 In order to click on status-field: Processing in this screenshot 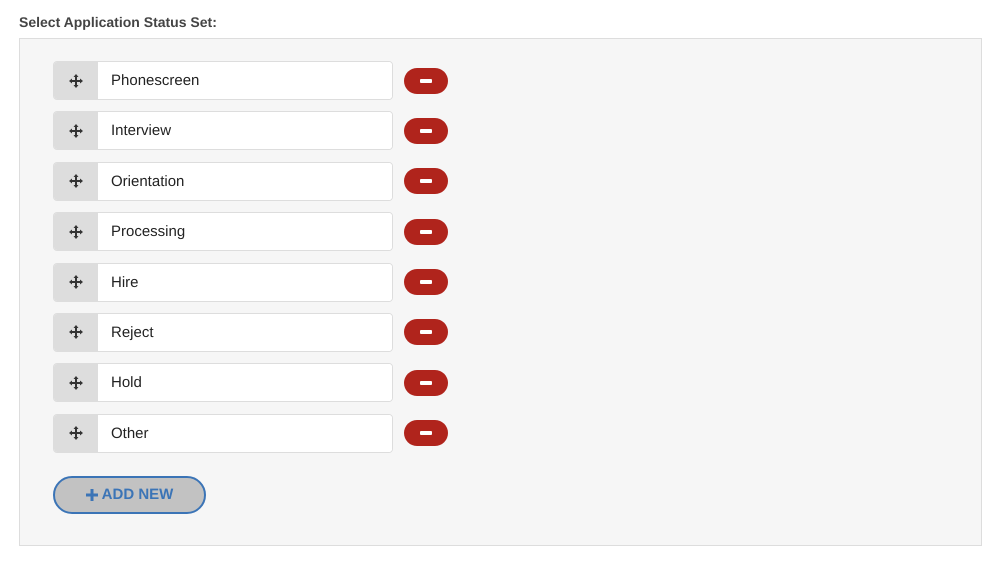, I will do `click(223, 232)`.